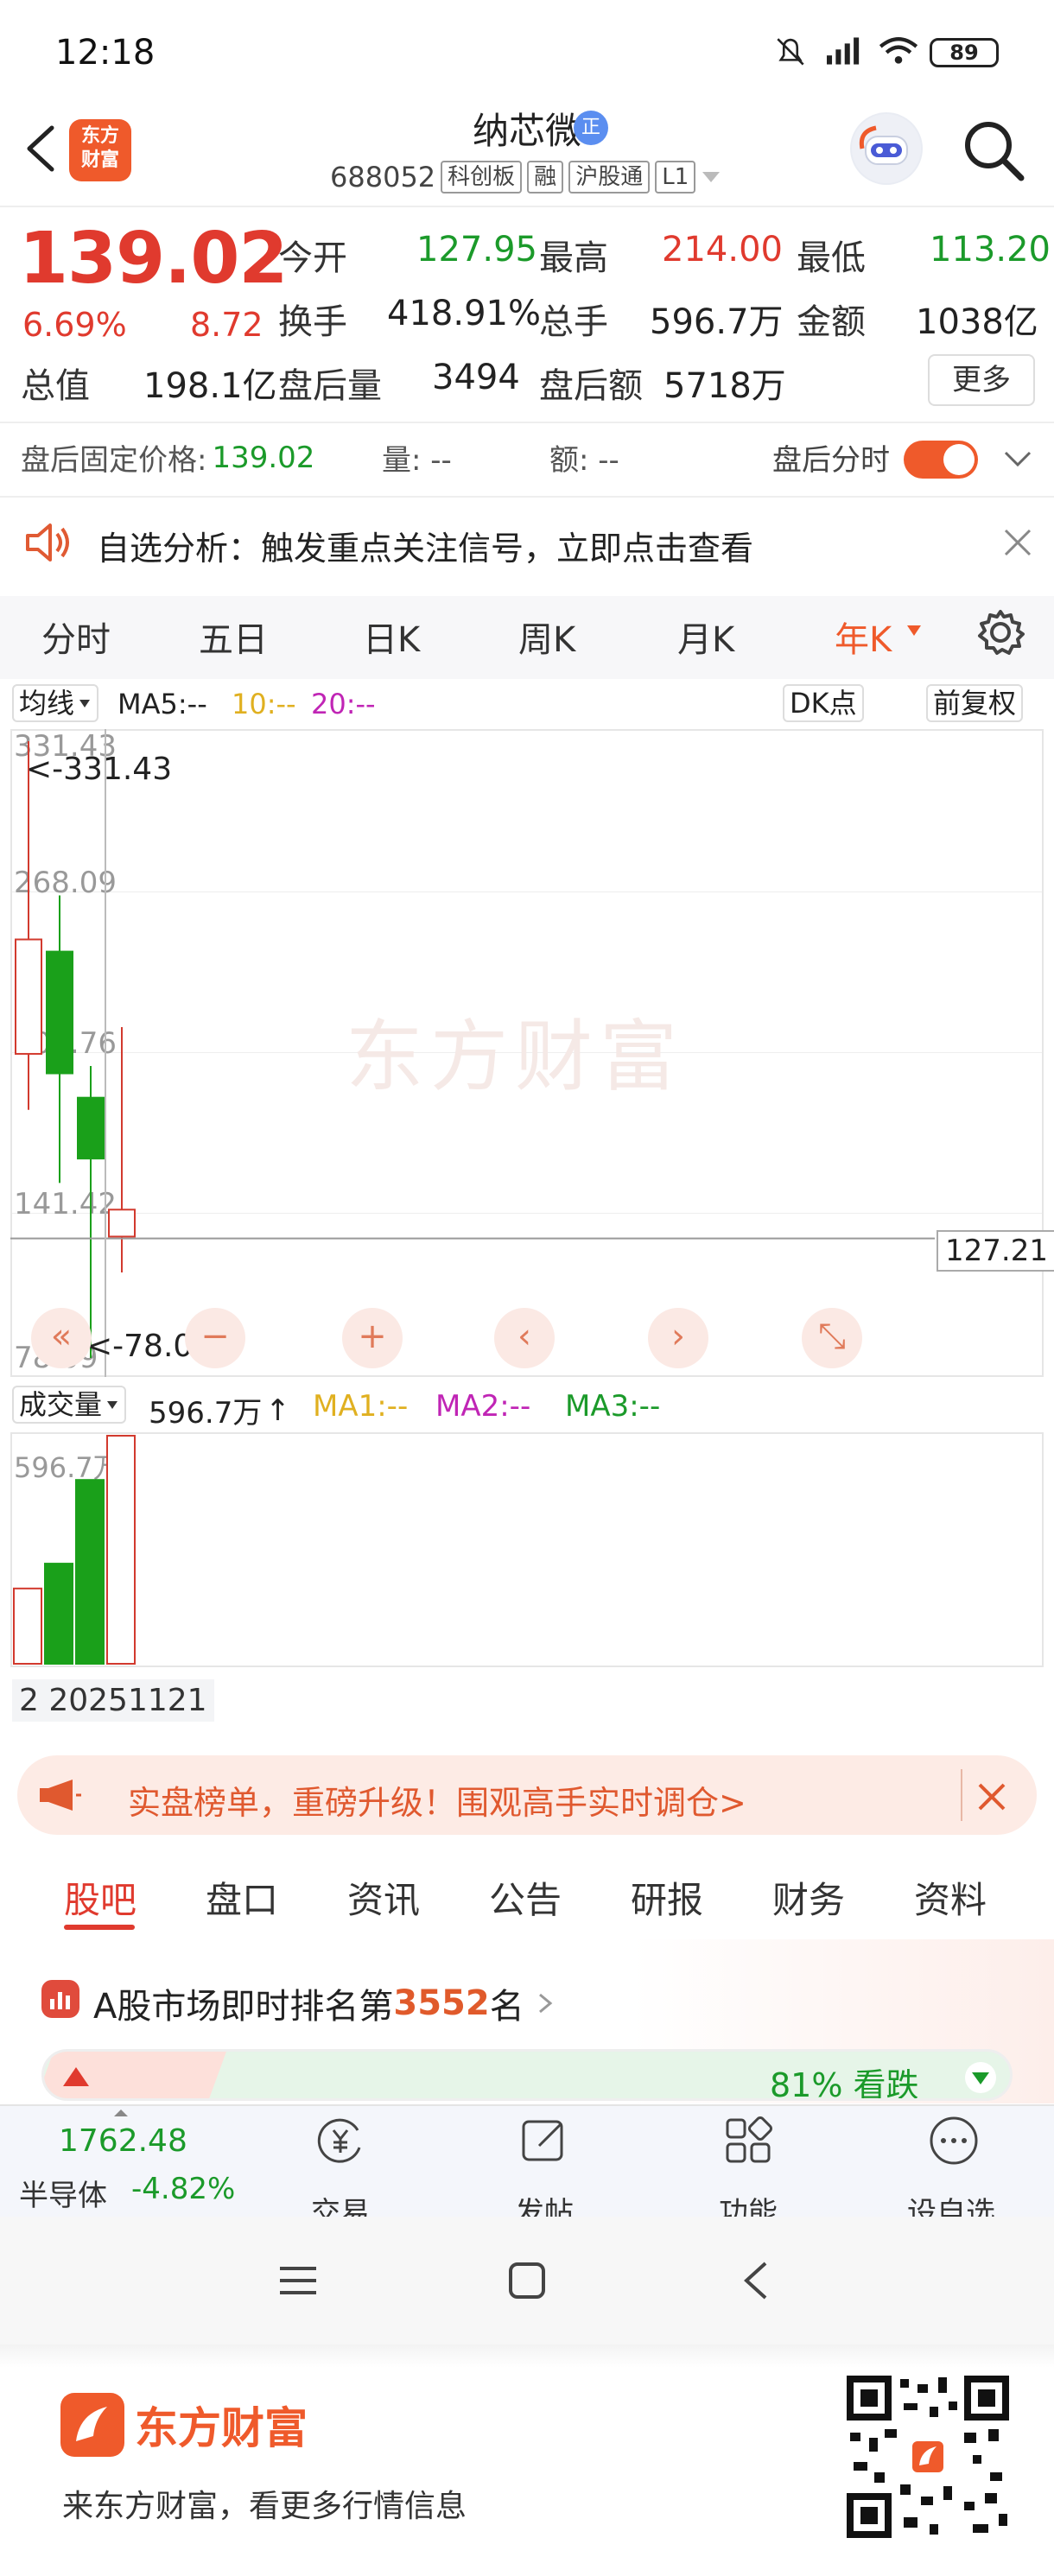 Image resolution: width=1054 pixels, height=2576 pixels. What do you see at coordinates (756, 2280) in the screenshot?
I see `nav-back-icon` at bounding box center [756, 2280].